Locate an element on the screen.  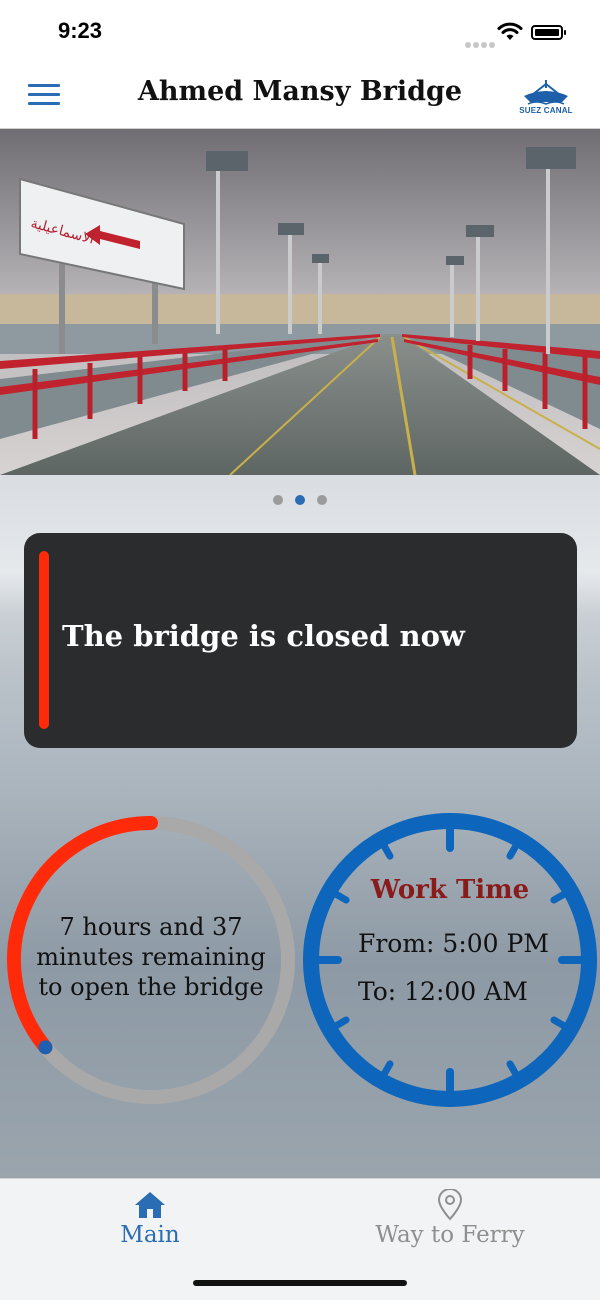
status-bar: 9:23 is located at coordinates (300, 31).